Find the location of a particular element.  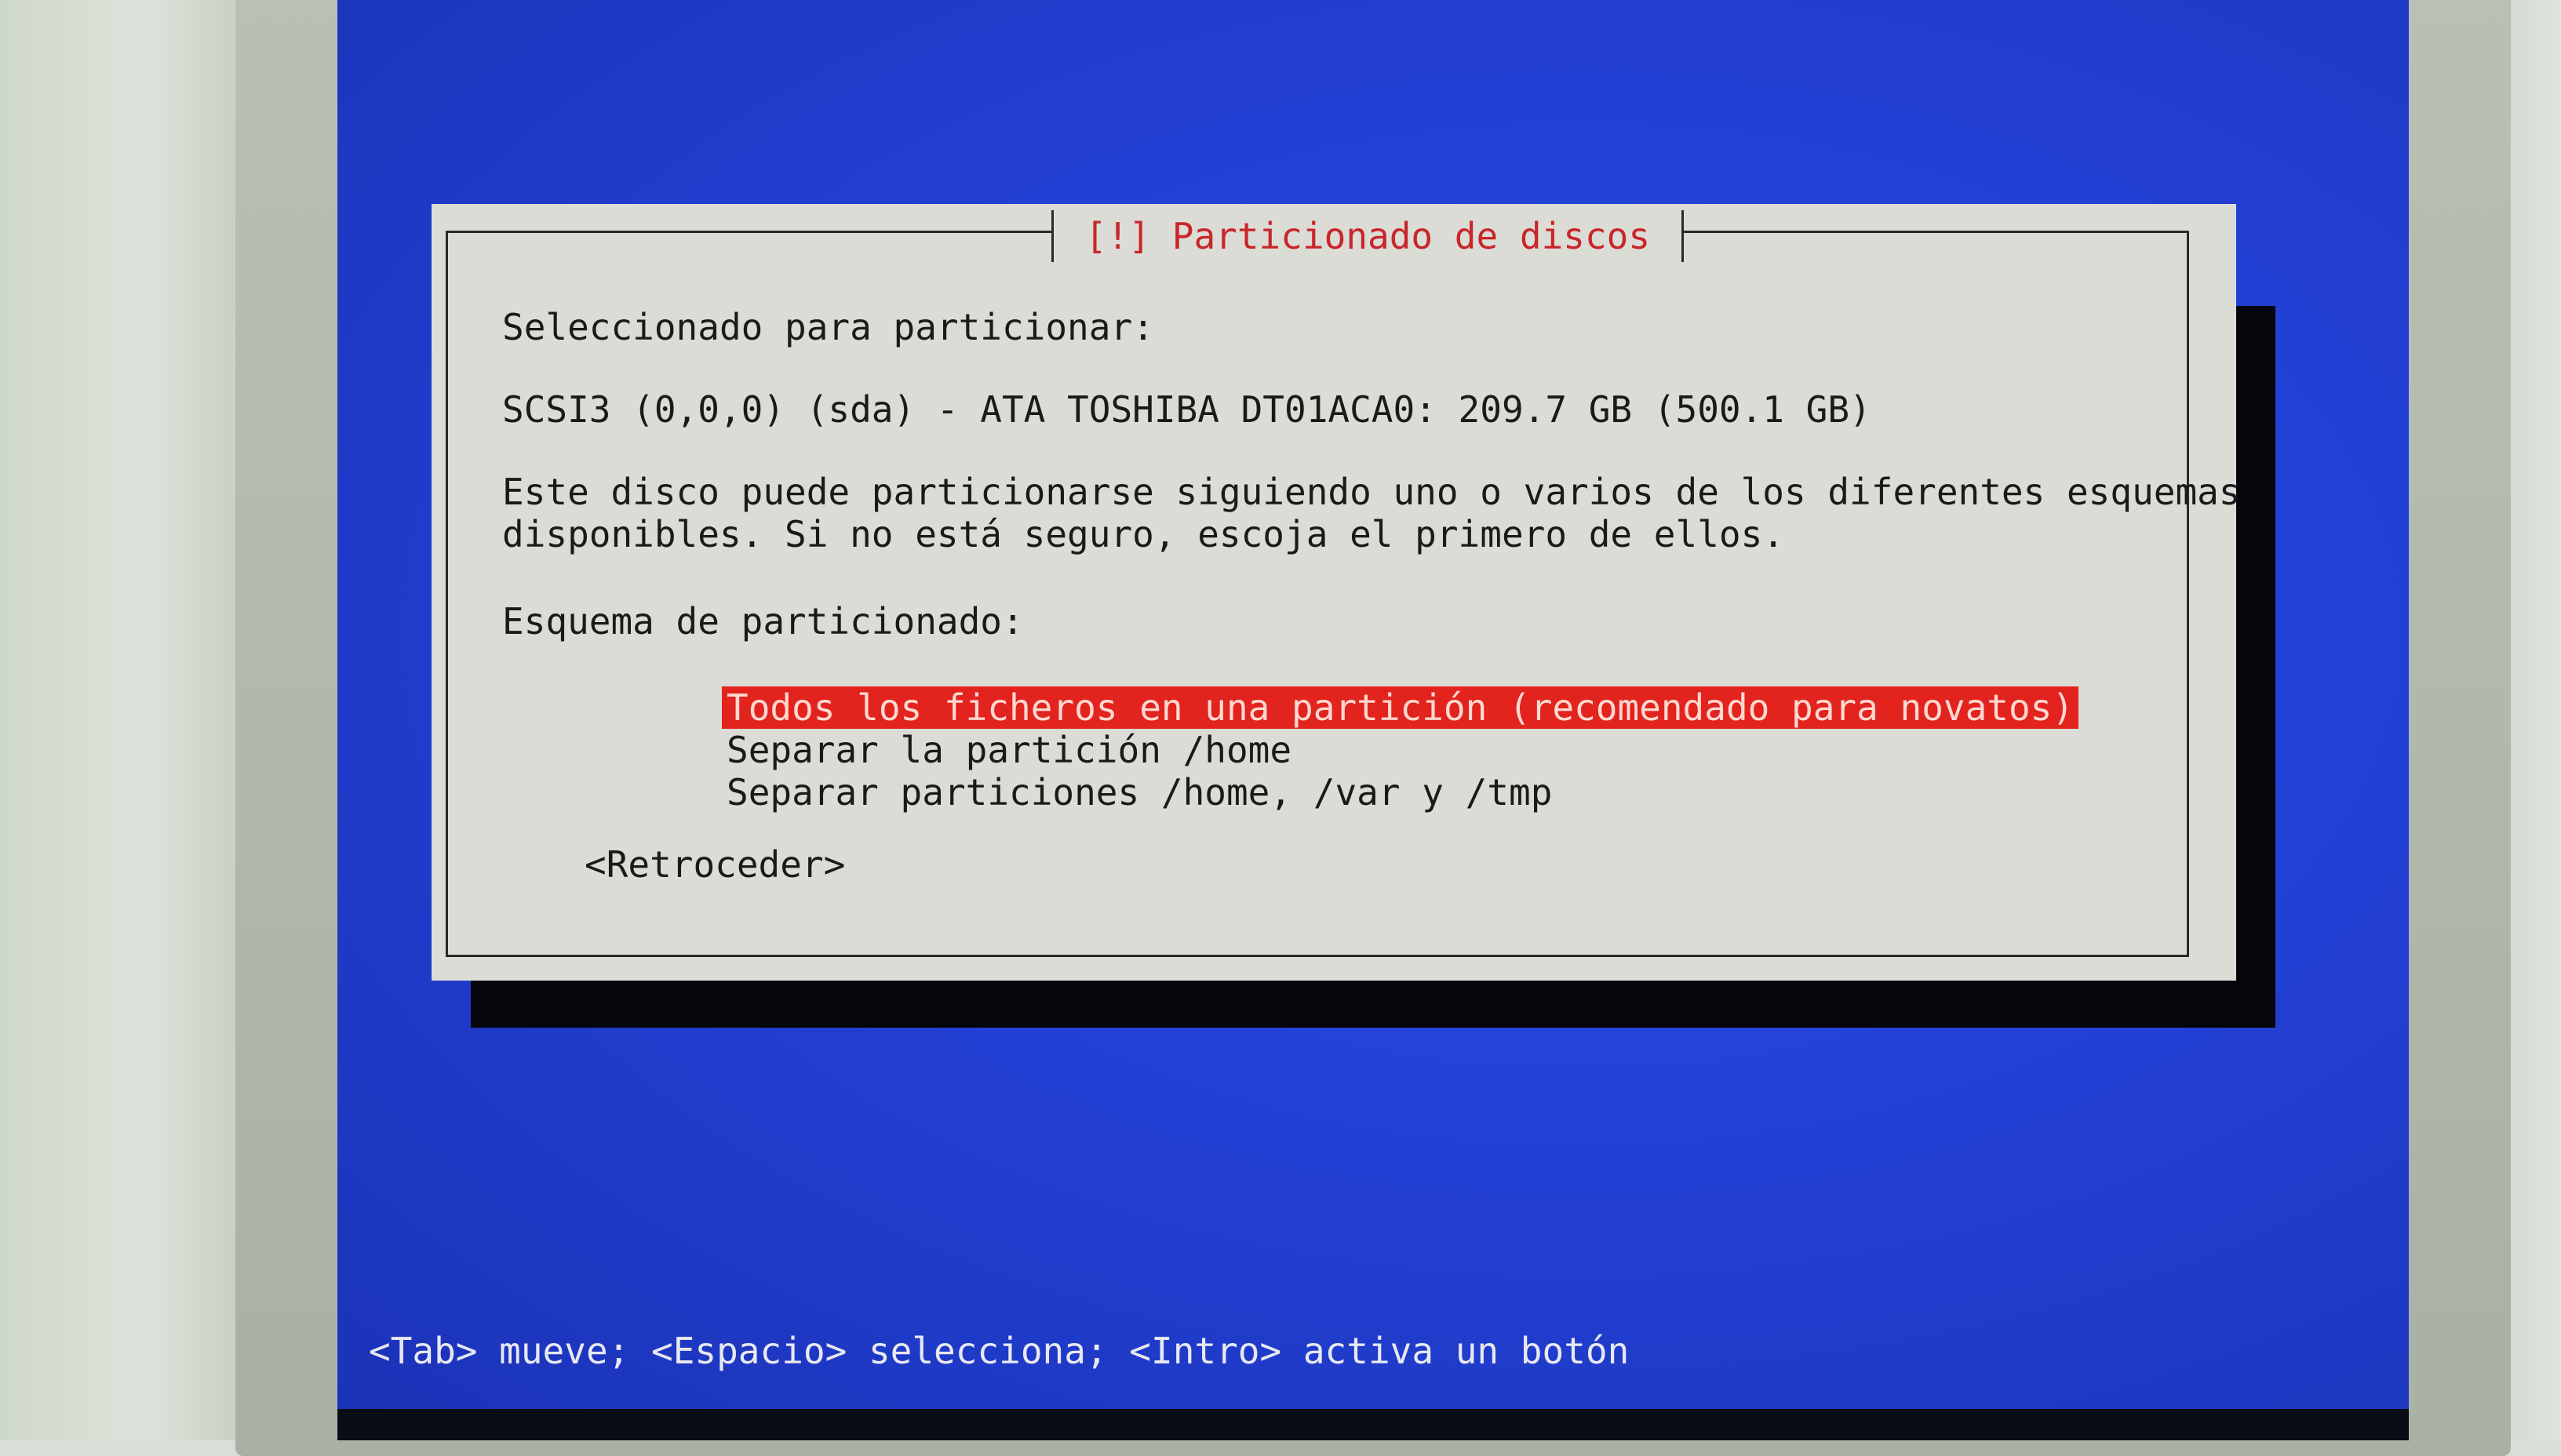

background-wall-left is located at coordinates (121, 720).